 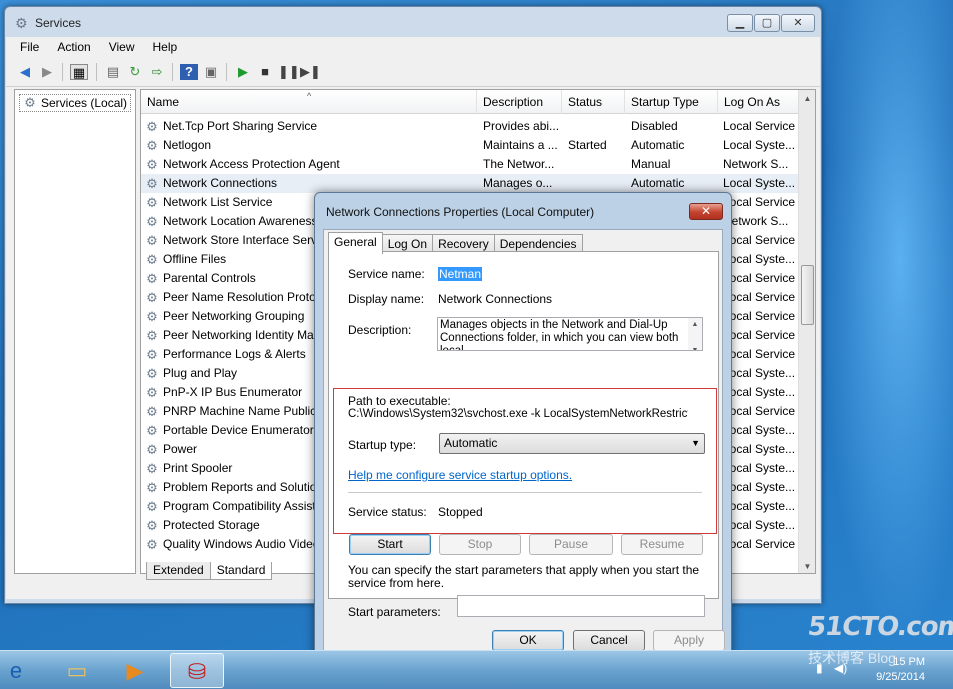 I want to click on help-icon: ?, so click(x=189, y=72).